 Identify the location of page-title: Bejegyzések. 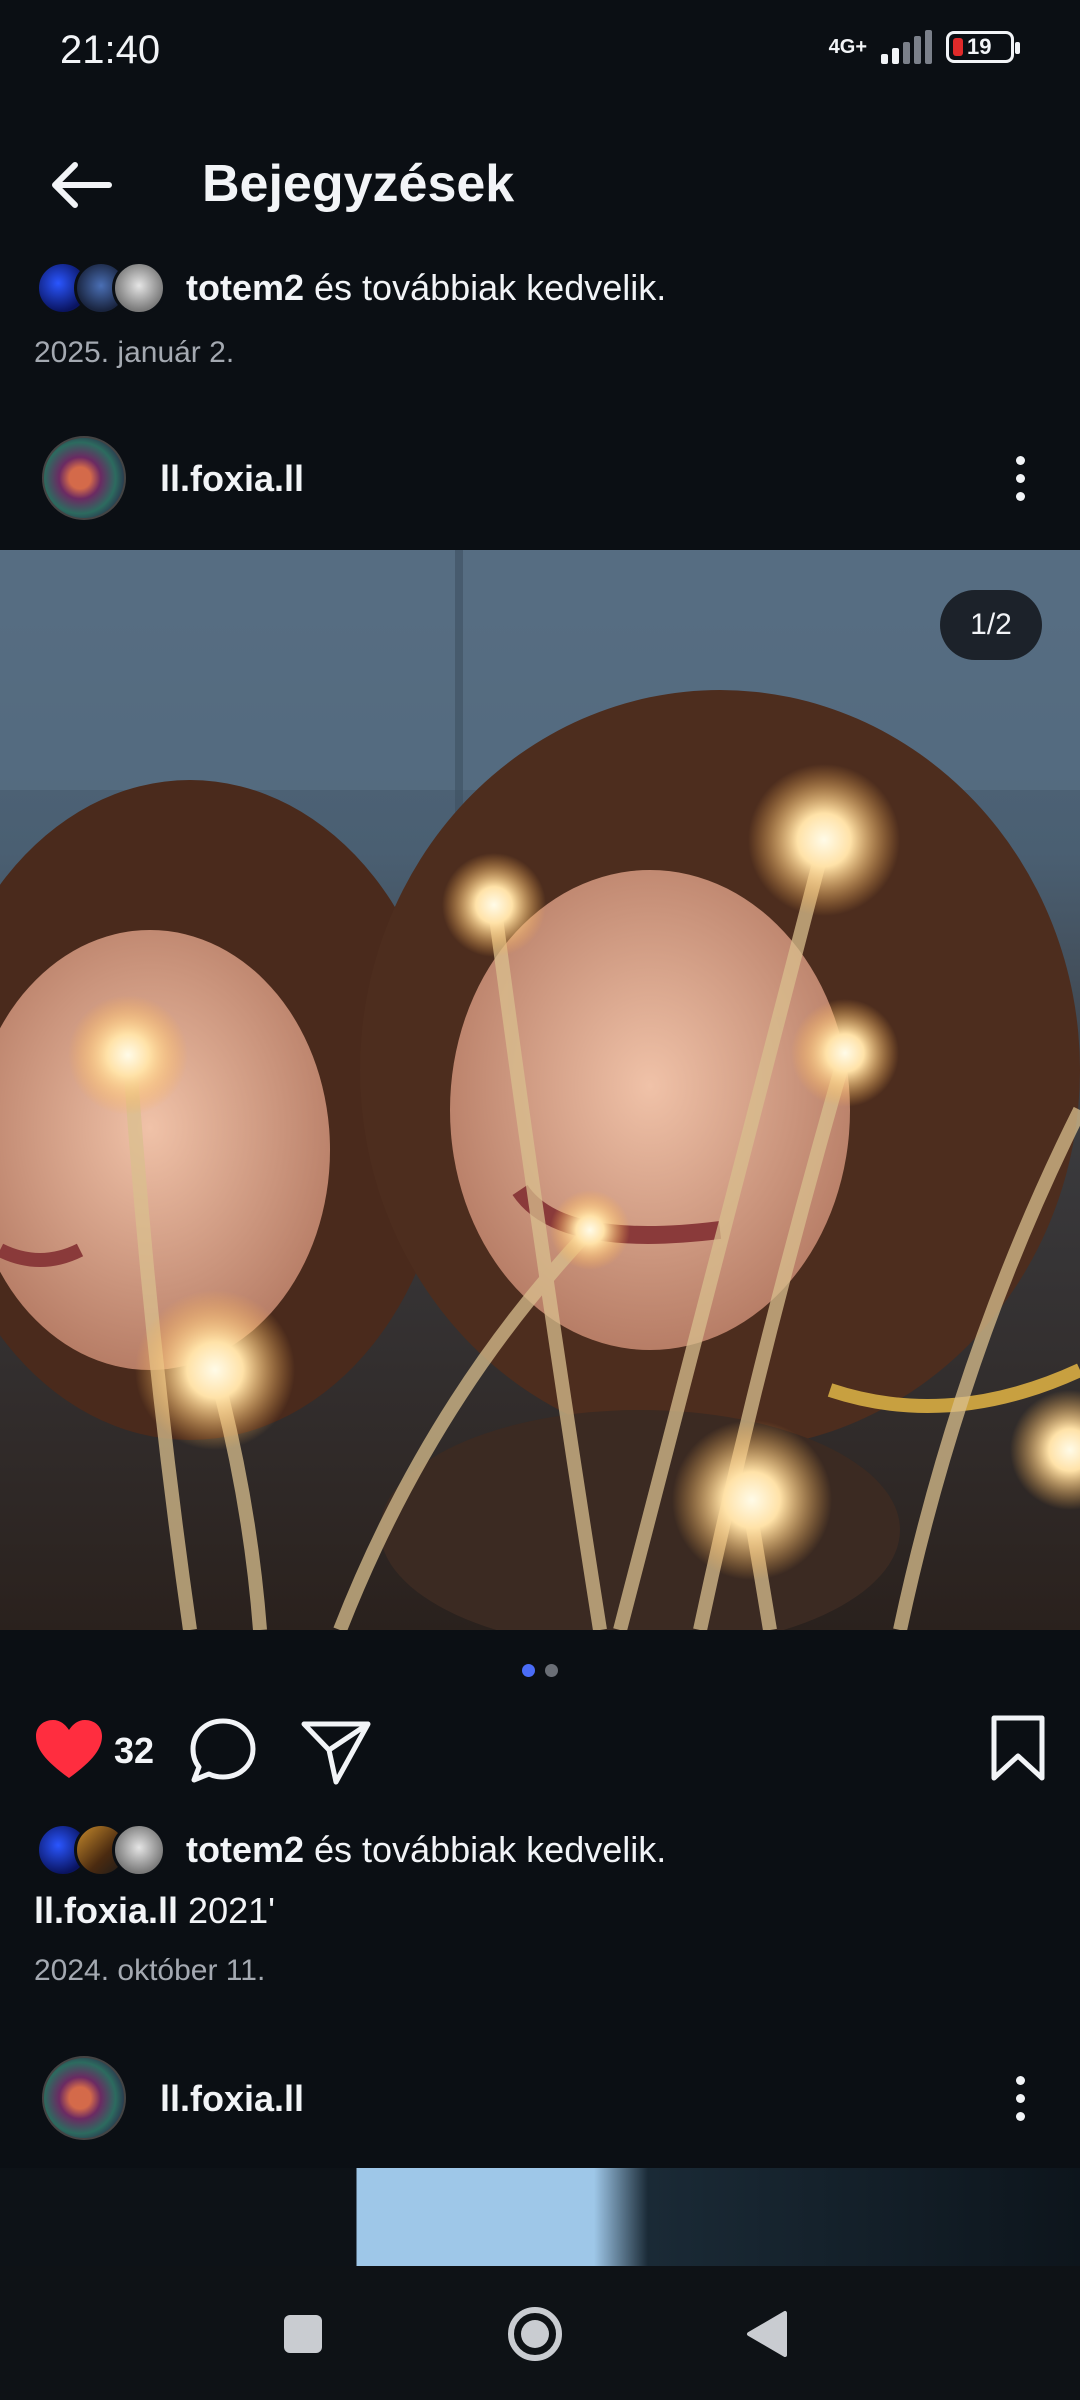
(358, 184).